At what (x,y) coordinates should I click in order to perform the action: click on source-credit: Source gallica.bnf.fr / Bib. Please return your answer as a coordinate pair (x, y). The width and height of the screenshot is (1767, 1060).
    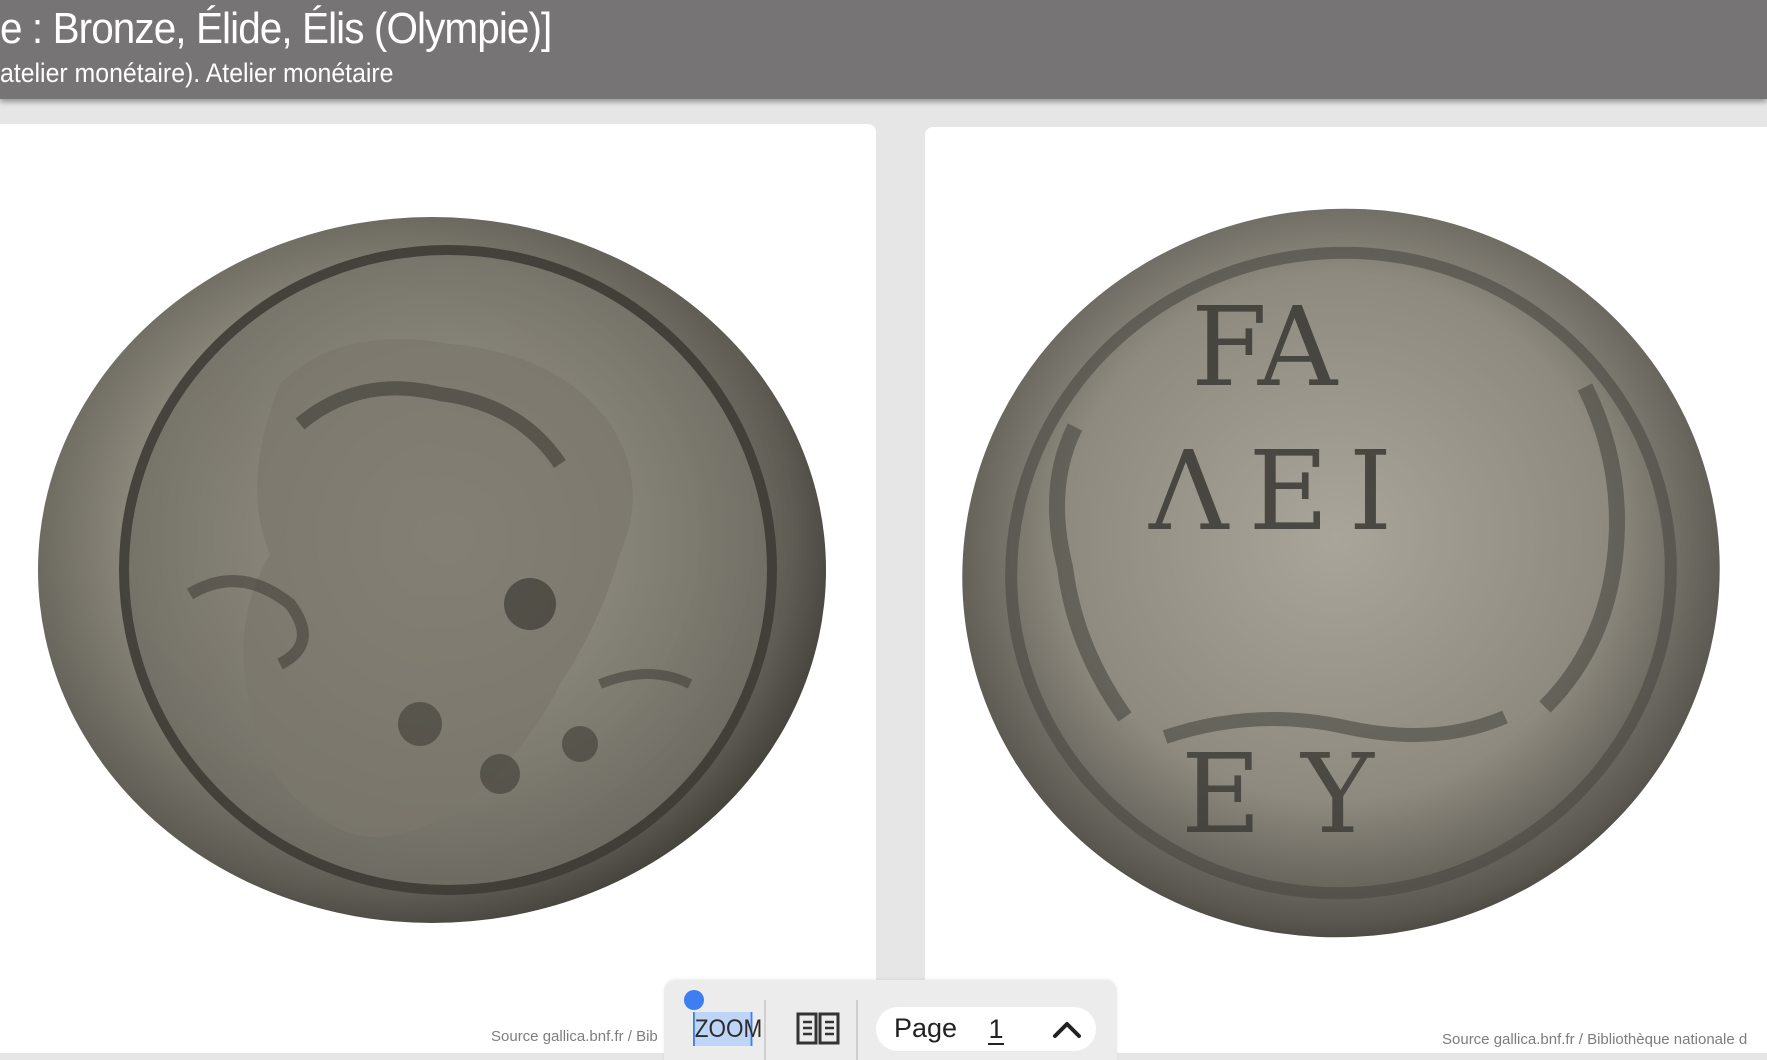
    Looking at the image, I should click on (574, 1036).